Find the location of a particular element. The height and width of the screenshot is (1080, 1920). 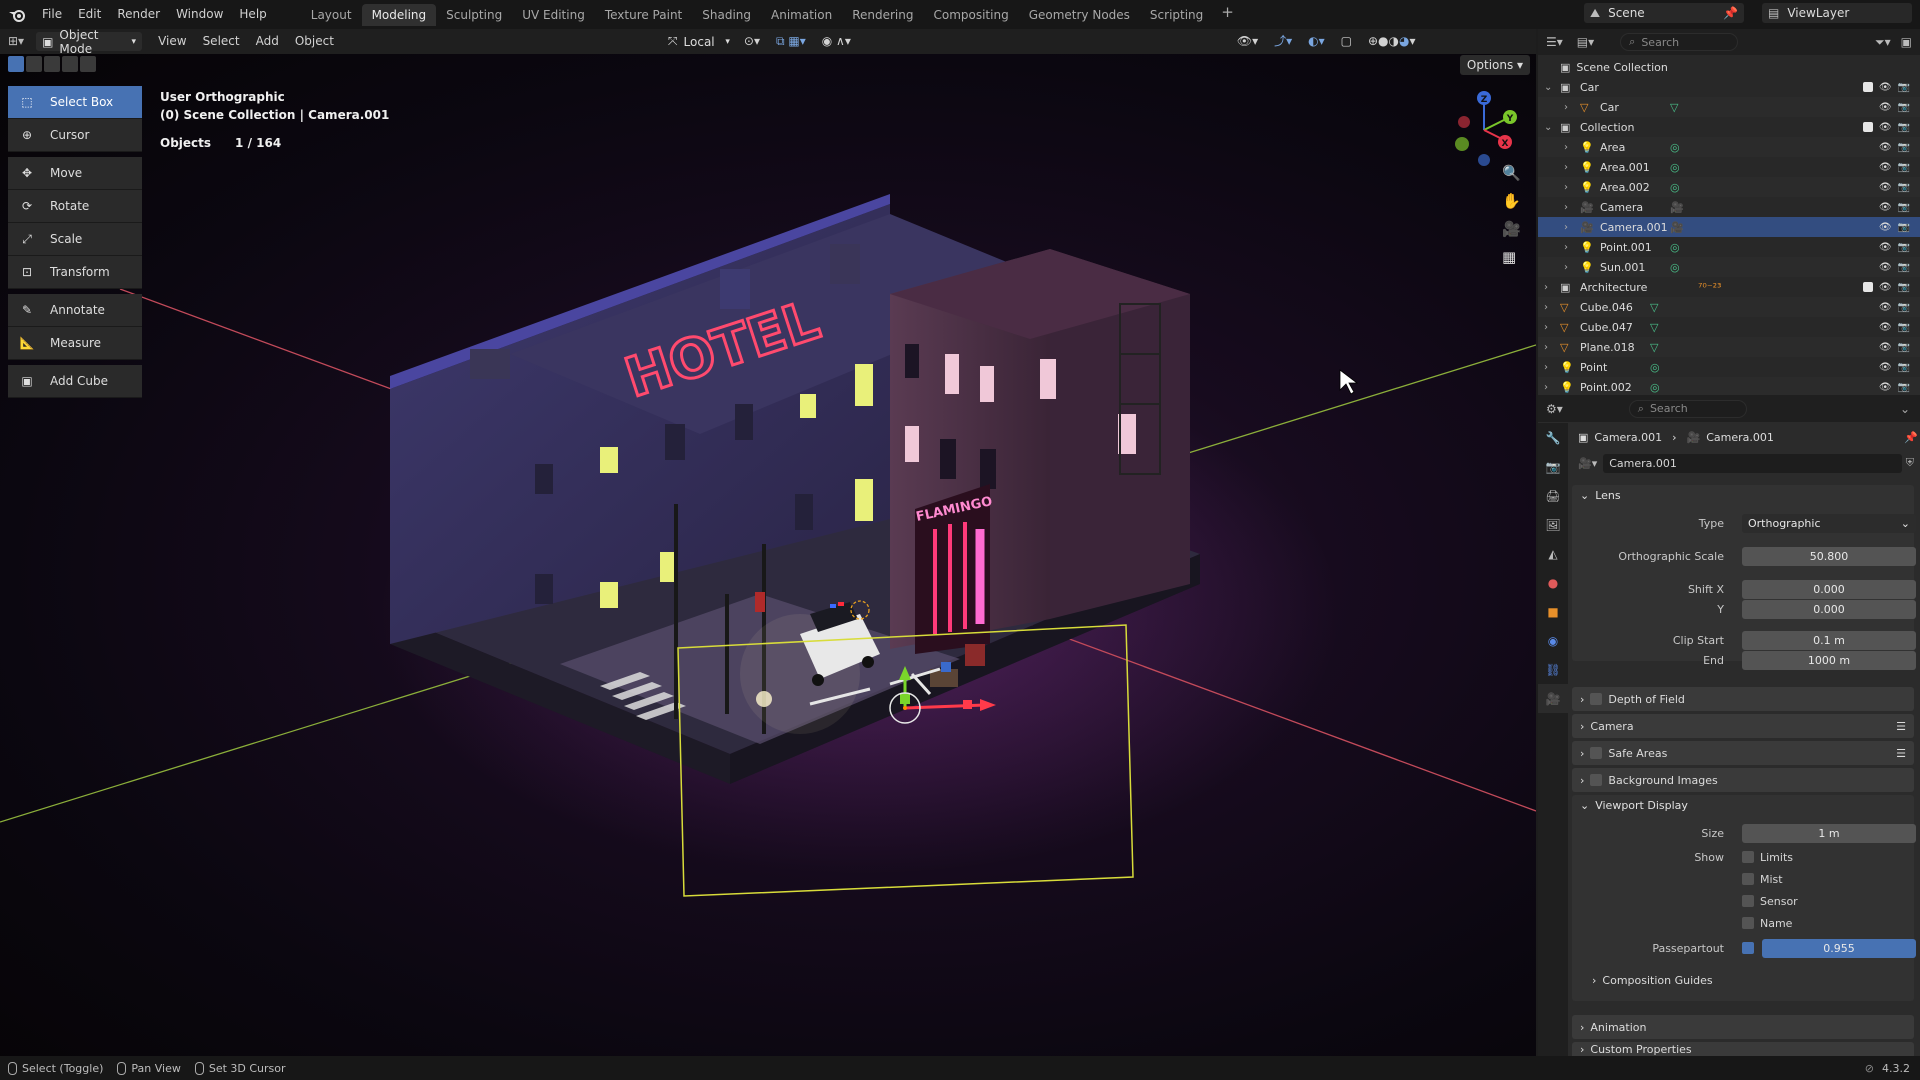

outliner-row: › 💡 Sun.001 ◎ 👁 📷 is located at coordinates (1729, 267).